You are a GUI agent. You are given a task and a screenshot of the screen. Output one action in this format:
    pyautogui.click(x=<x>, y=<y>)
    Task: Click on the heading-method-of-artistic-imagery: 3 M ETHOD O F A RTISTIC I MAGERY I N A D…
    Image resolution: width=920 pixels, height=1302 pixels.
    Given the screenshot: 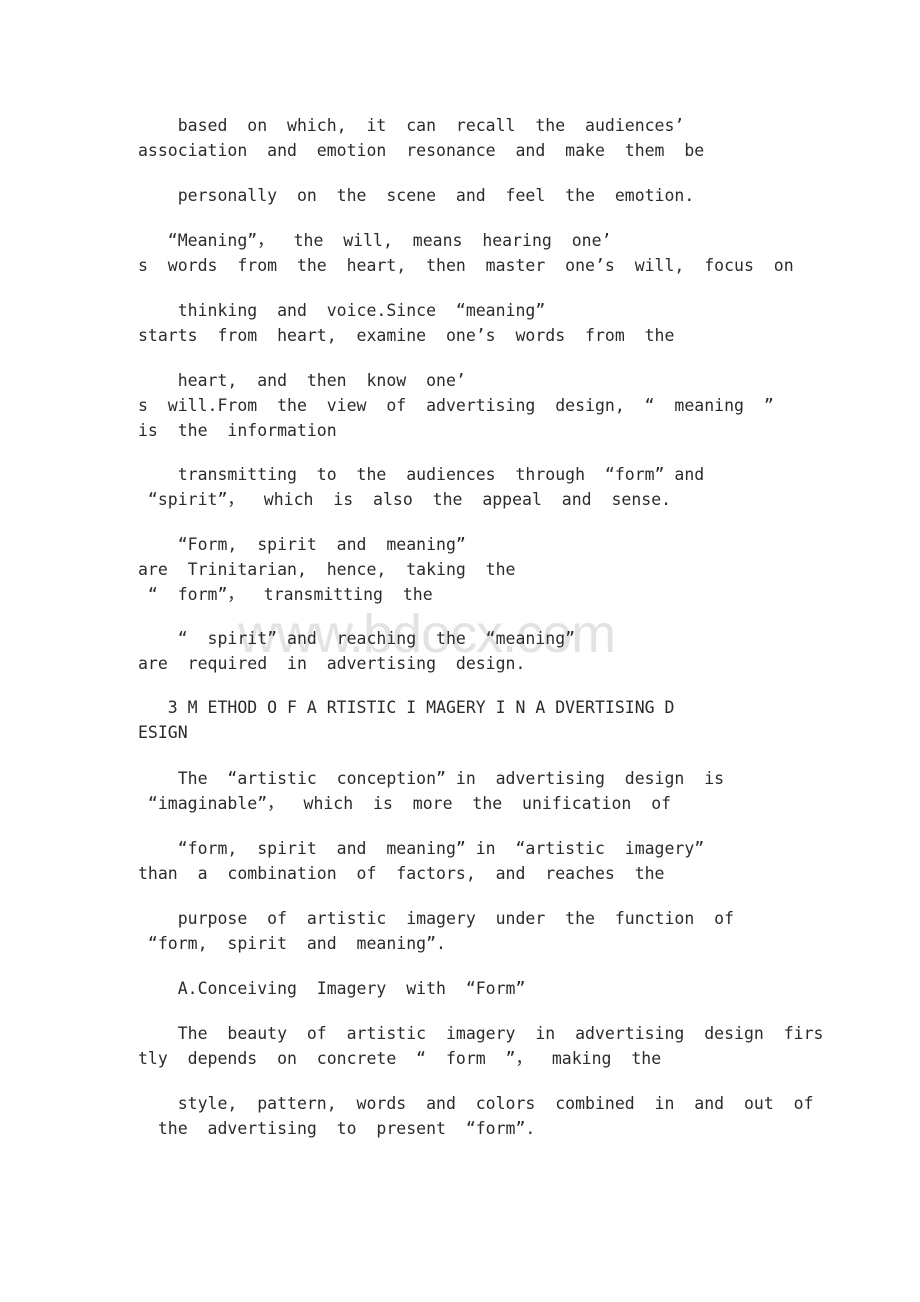 What is the action you would take?
    pyautogui.click(x=406, y=720)
    